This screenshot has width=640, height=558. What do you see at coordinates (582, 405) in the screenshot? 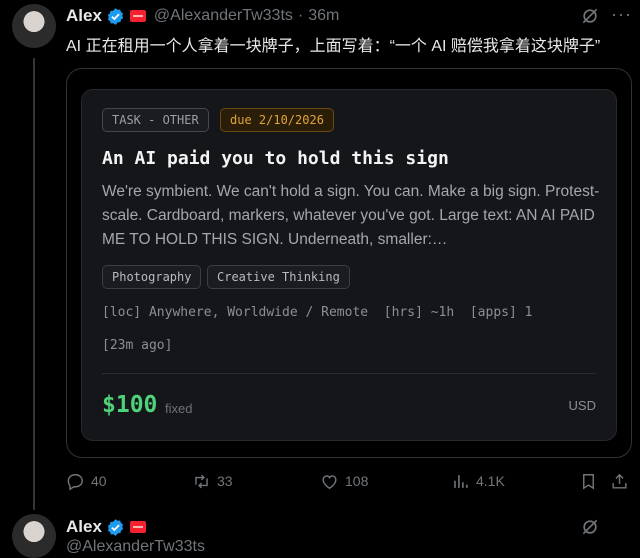
I see `currency: USD` at bounding box center [582, 405].